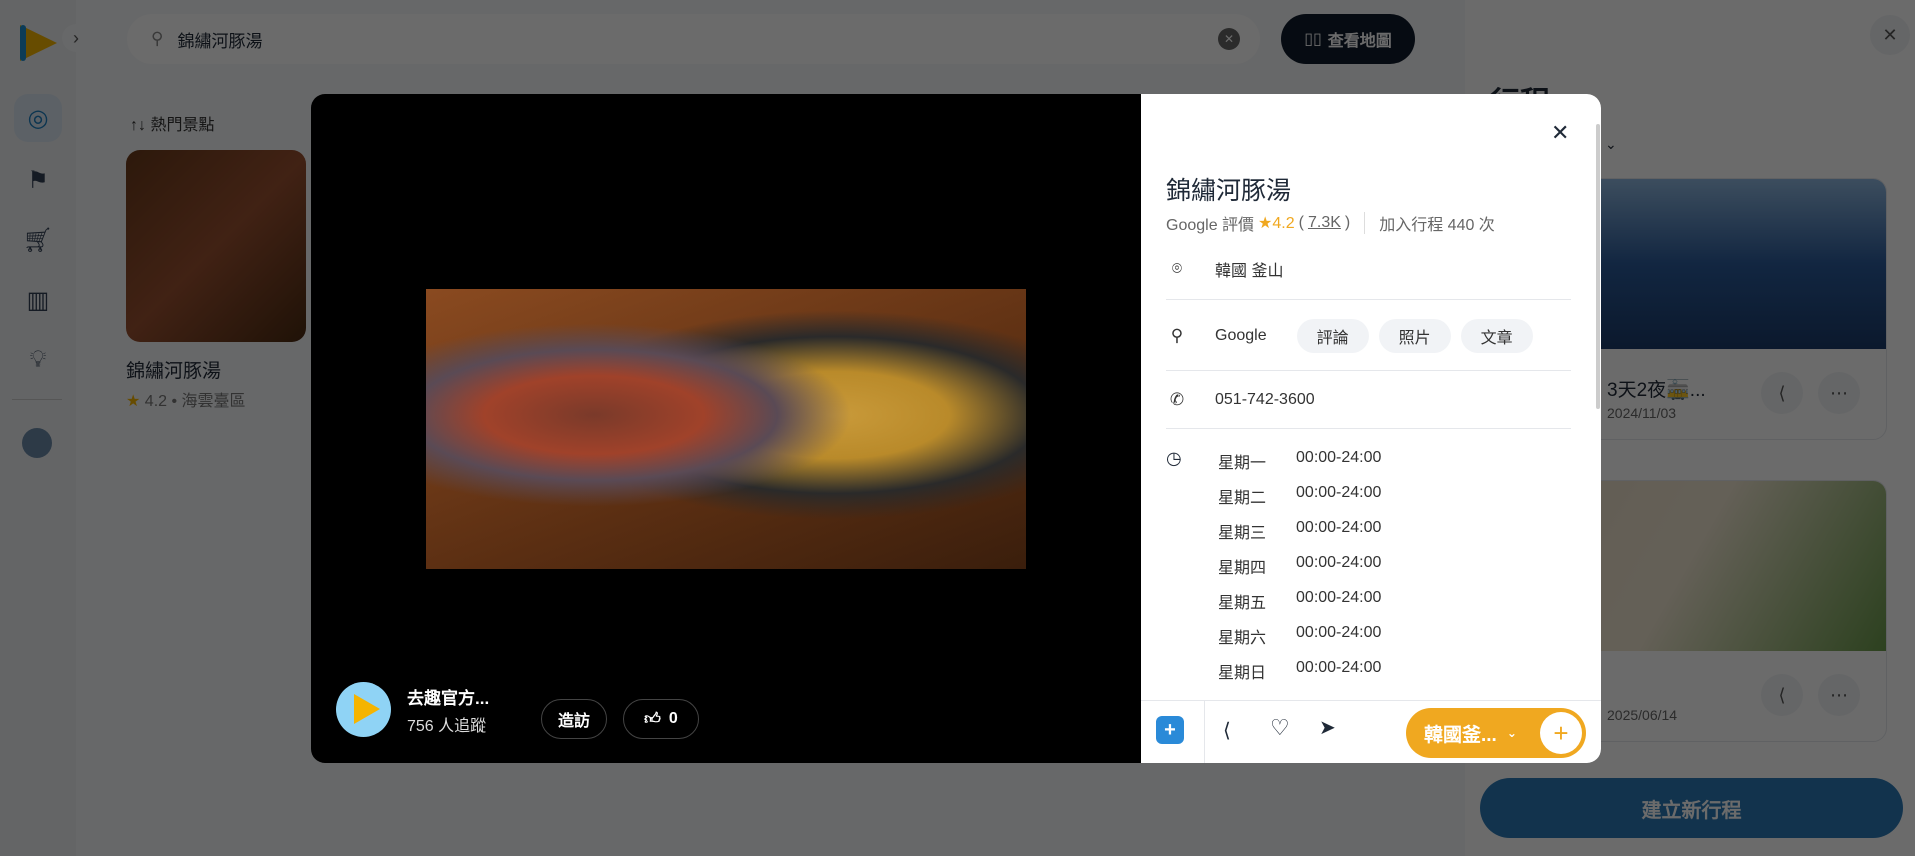 This screenshot has width=1915, height=856. I want to click on hours-row: 星期四 00:00-24:00, so click(1300, 565).